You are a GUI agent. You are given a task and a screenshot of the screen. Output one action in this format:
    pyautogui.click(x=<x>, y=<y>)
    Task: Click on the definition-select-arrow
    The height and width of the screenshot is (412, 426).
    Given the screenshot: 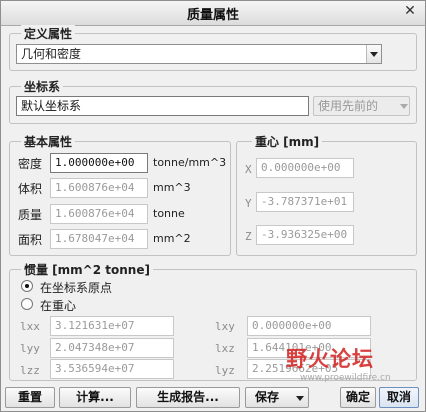 What is the action you would take?
    pyautogui.click(x=373, y=54)
    